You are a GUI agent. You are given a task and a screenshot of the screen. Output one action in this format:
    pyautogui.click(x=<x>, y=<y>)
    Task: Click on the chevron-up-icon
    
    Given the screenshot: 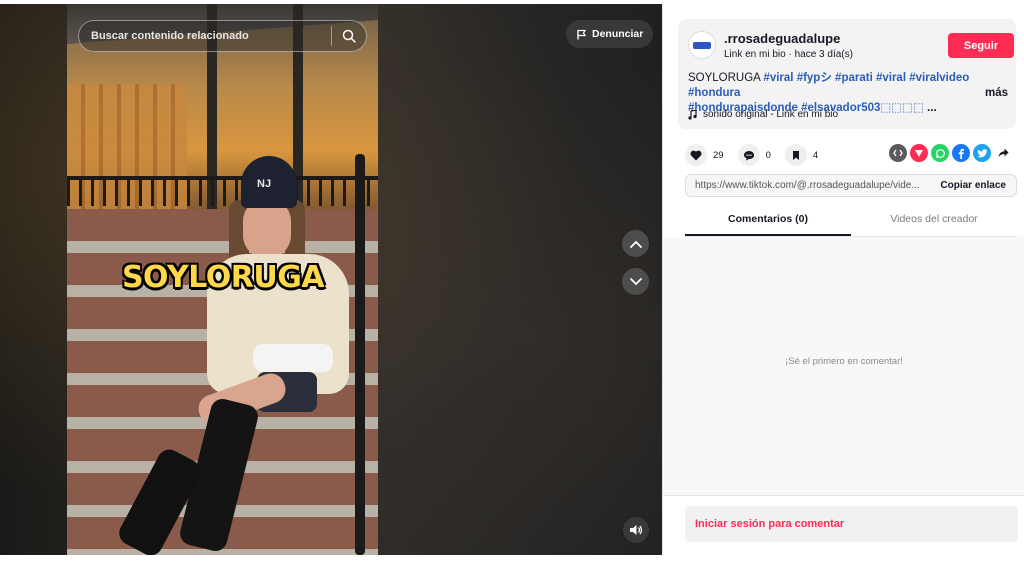 What is the action you would take?
    pyautogui.click(x=635, y=244)
    